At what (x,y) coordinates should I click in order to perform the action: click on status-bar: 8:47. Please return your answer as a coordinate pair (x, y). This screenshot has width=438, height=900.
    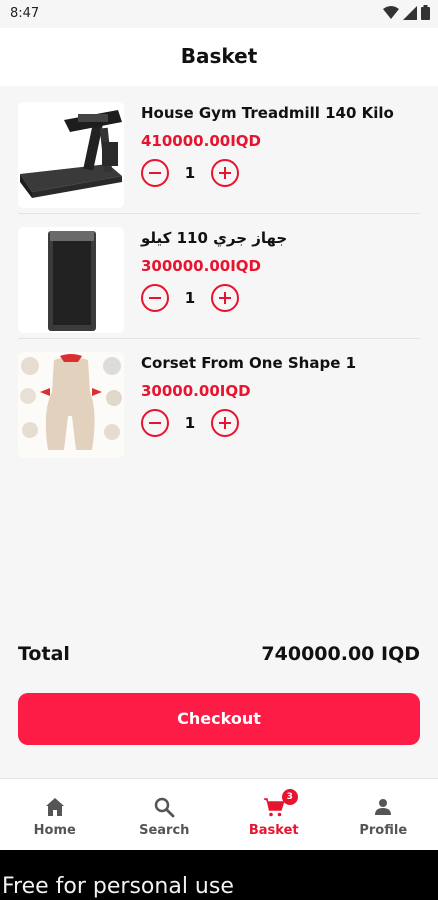
    Looking at the image, I should click on (219, 14).